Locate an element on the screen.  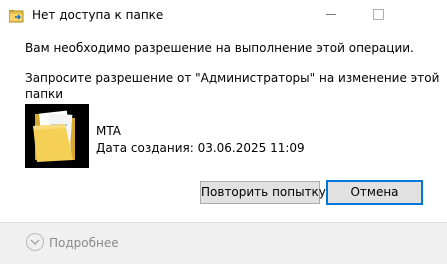
minimize-button is located at coordinates (331, 14).